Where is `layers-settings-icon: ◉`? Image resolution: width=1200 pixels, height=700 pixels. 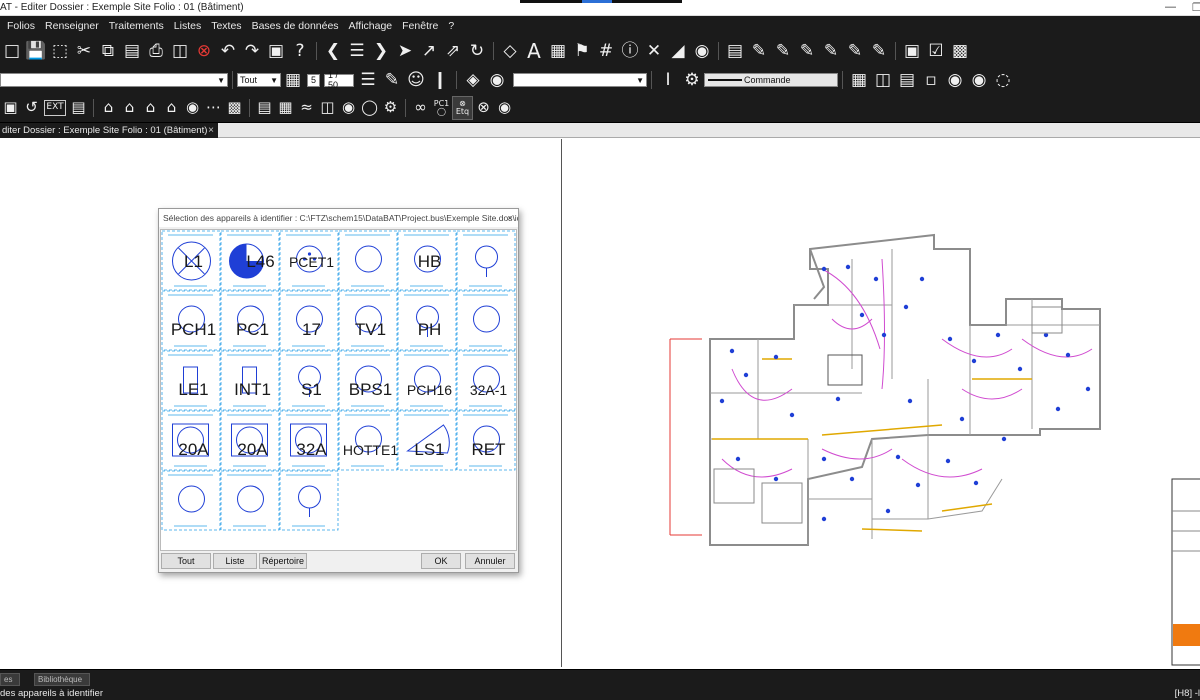 layers-settings-icon: ◉ is located at coordinates (497, 80).